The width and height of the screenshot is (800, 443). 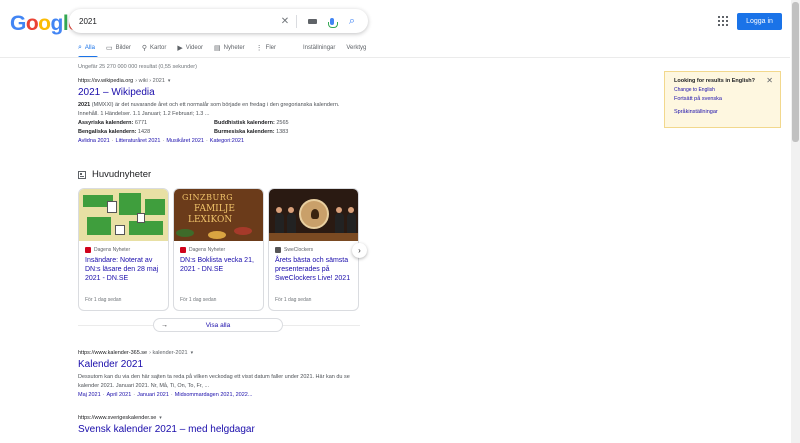 I want to click on sitelink: Avlidna 2021, so click(x=94, y=141).